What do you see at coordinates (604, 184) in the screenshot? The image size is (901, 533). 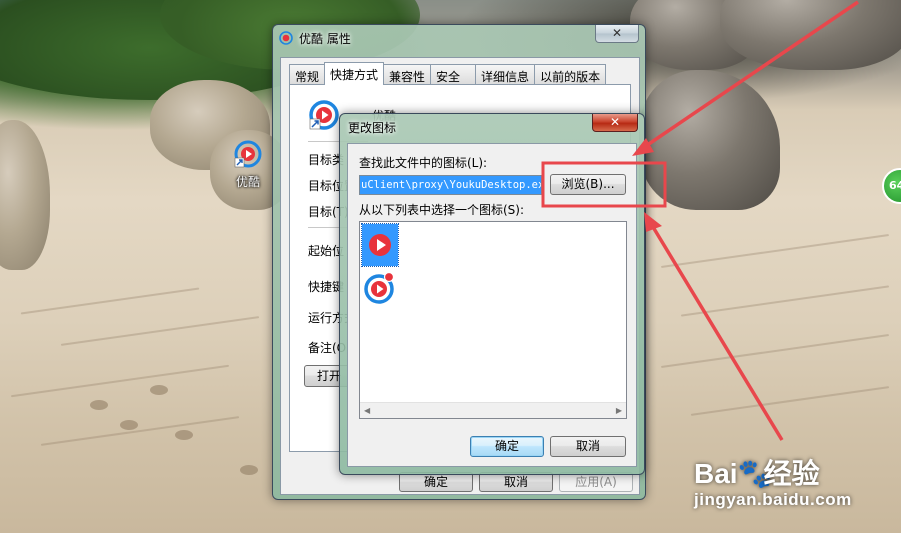 I see `highlight-box` at bounding box center [604, 184].